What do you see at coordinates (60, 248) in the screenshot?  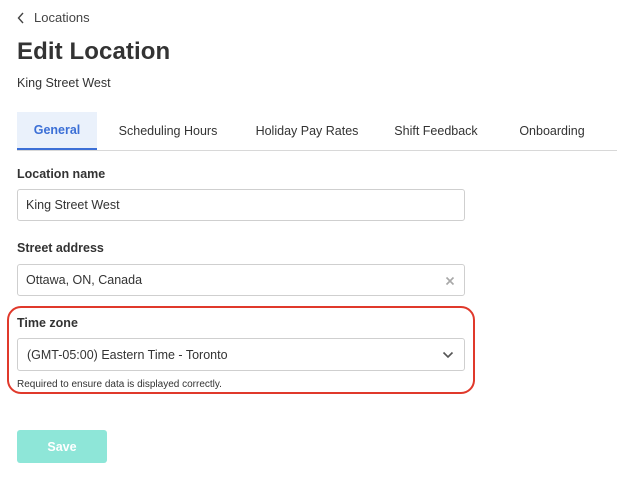 I see `street-address-label: Street address` at bounding box center [60, 248].